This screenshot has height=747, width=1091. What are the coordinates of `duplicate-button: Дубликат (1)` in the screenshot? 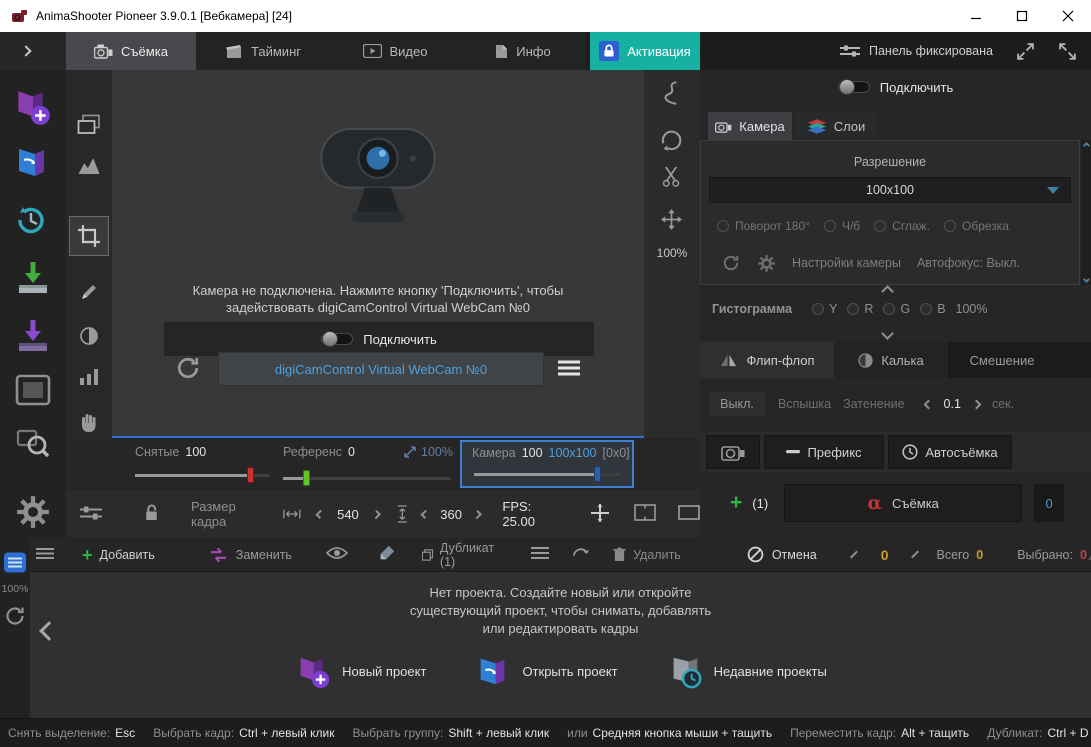 It's located at (459, 555).